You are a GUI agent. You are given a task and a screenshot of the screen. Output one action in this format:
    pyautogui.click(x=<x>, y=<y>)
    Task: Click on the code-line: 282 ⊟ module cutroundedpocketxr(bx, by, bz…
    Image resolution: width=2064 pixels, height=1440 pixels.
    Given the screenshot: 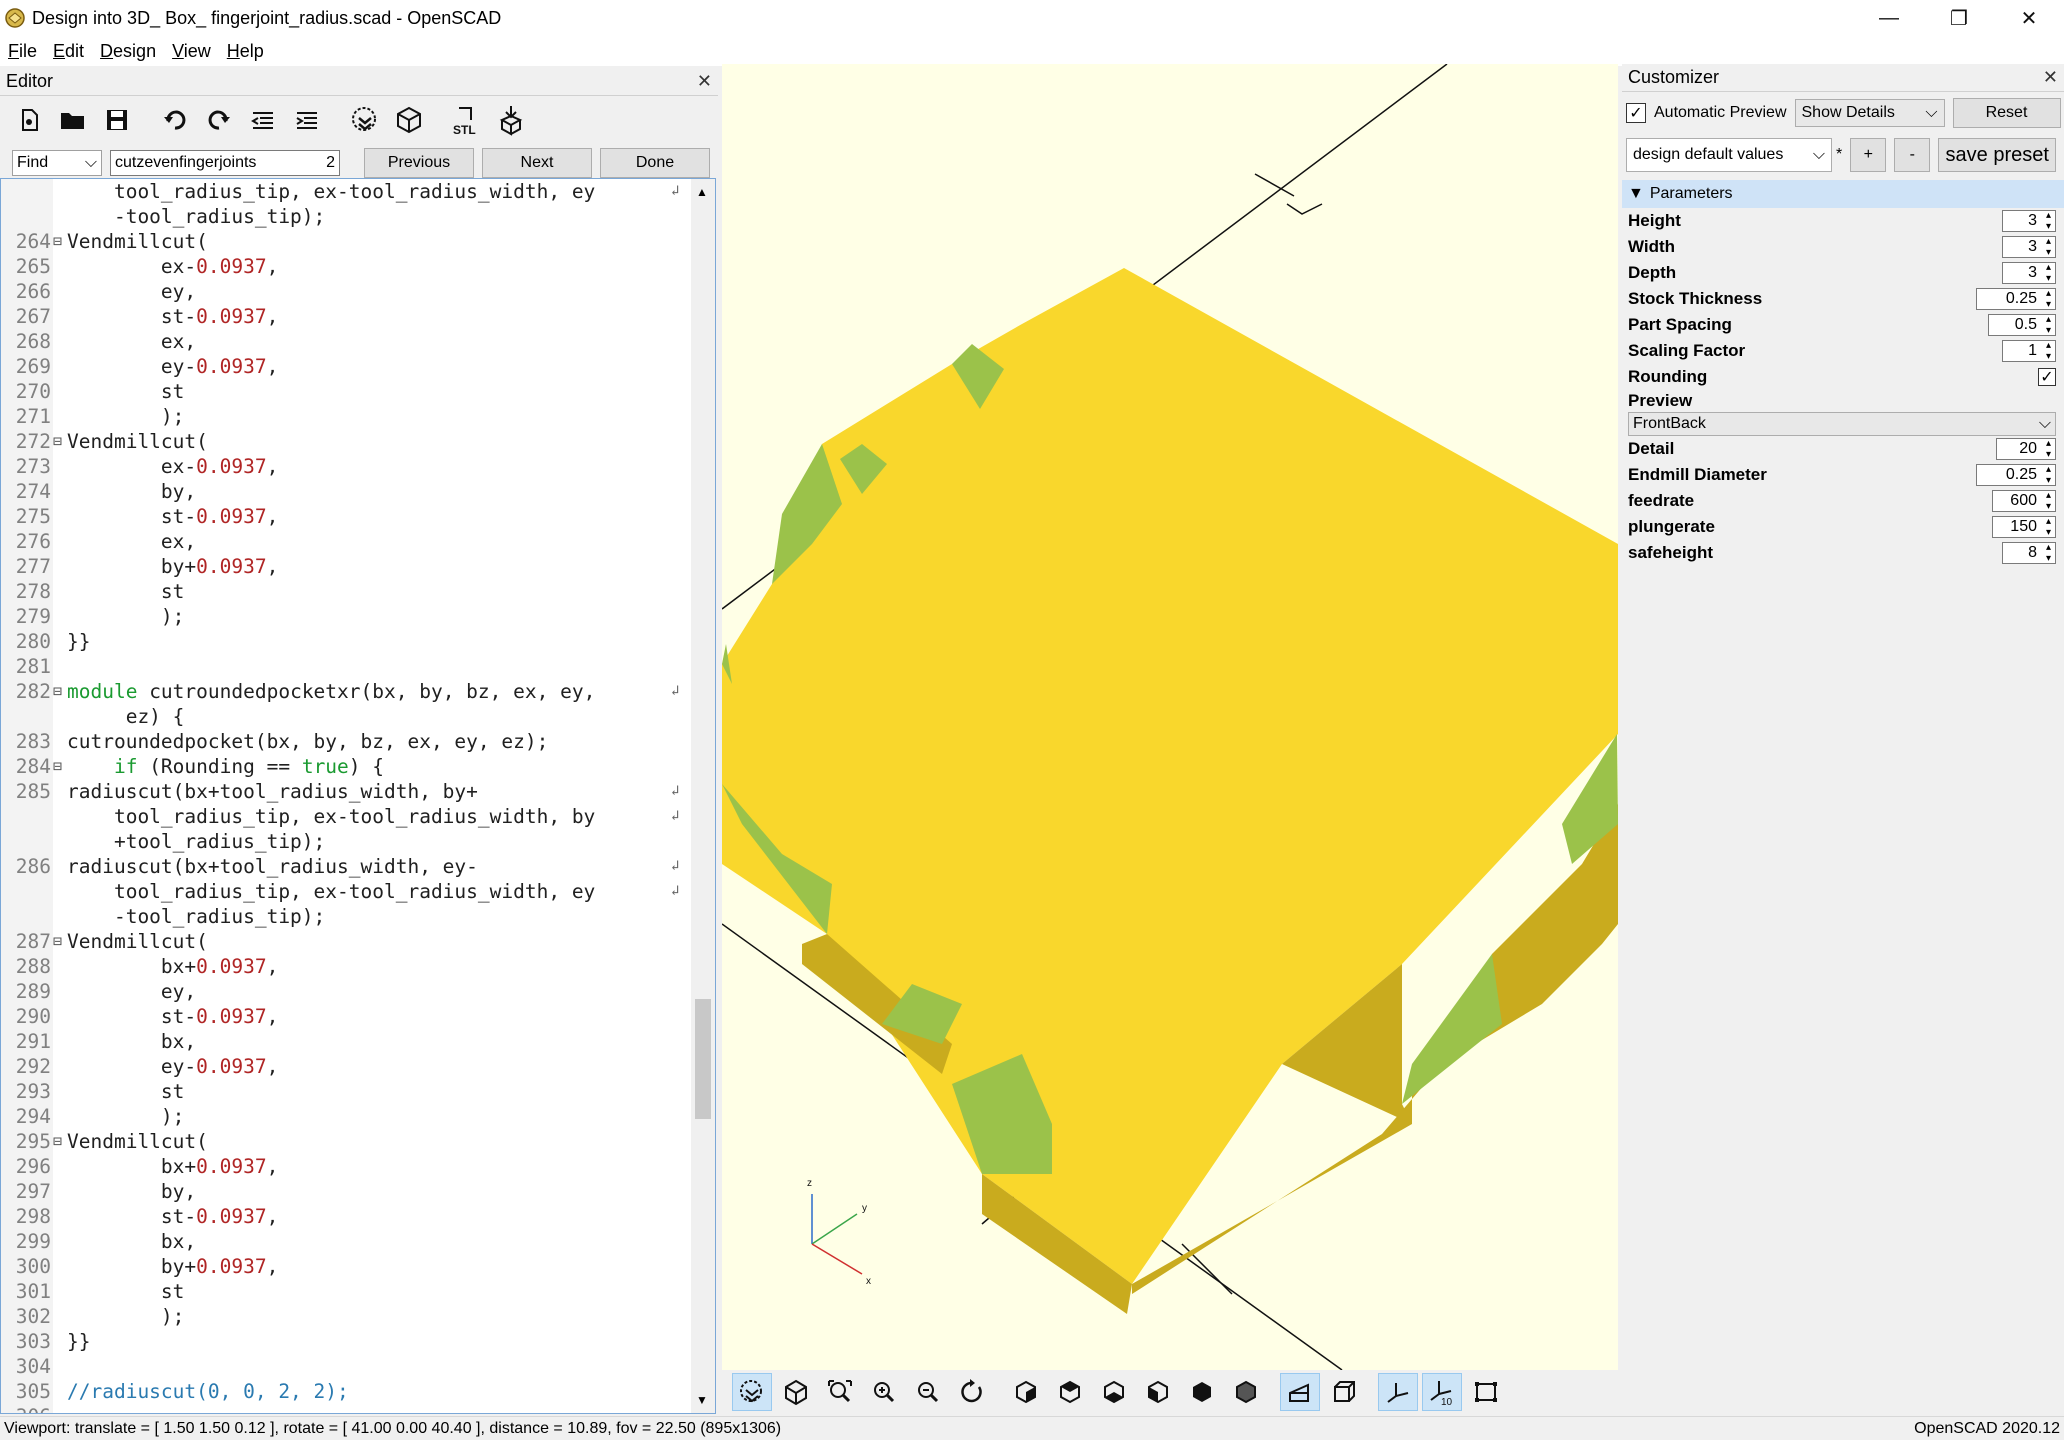 What is the action you would take?
    pyautogui.click(x=346, y=691)
    